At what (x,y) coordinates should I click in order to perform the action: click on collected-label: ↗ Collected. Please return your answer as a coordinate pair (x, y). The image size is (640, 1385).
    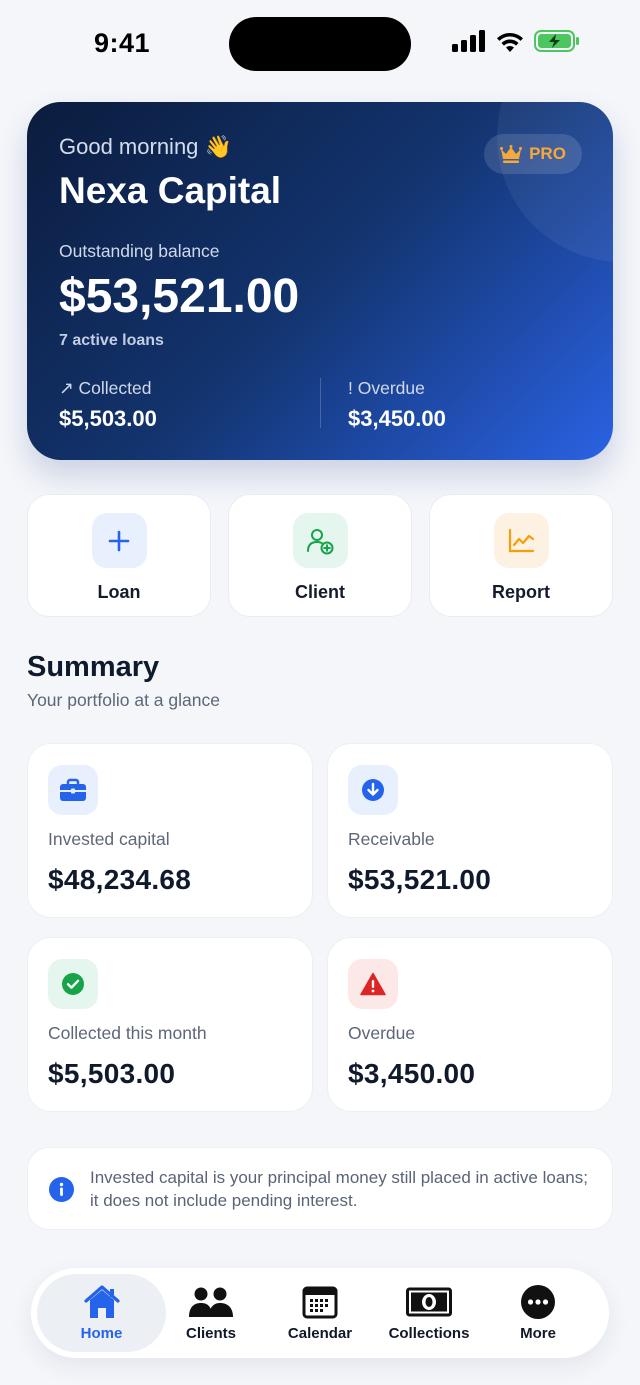
    Looking at the image, I should click on (105, 388).